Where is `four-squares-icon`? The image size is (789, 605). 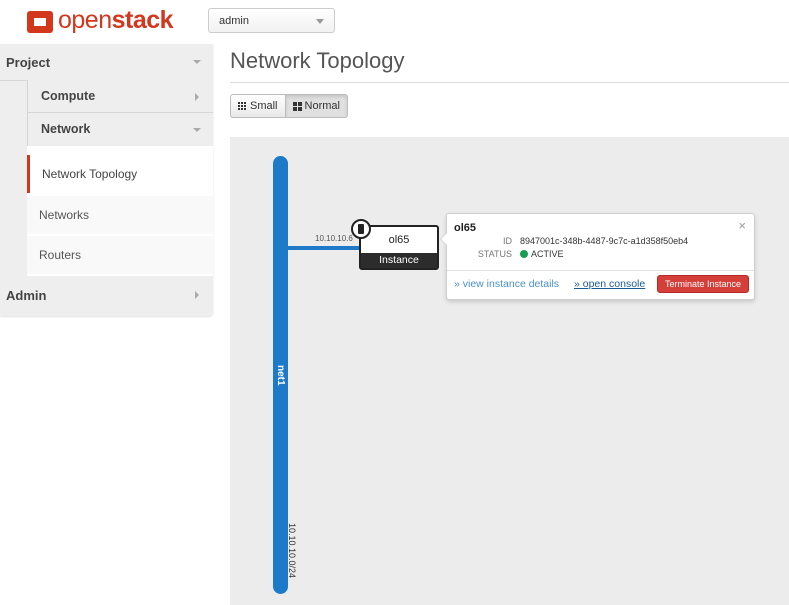
four-squares-icon is located at coordinates (297, 106).